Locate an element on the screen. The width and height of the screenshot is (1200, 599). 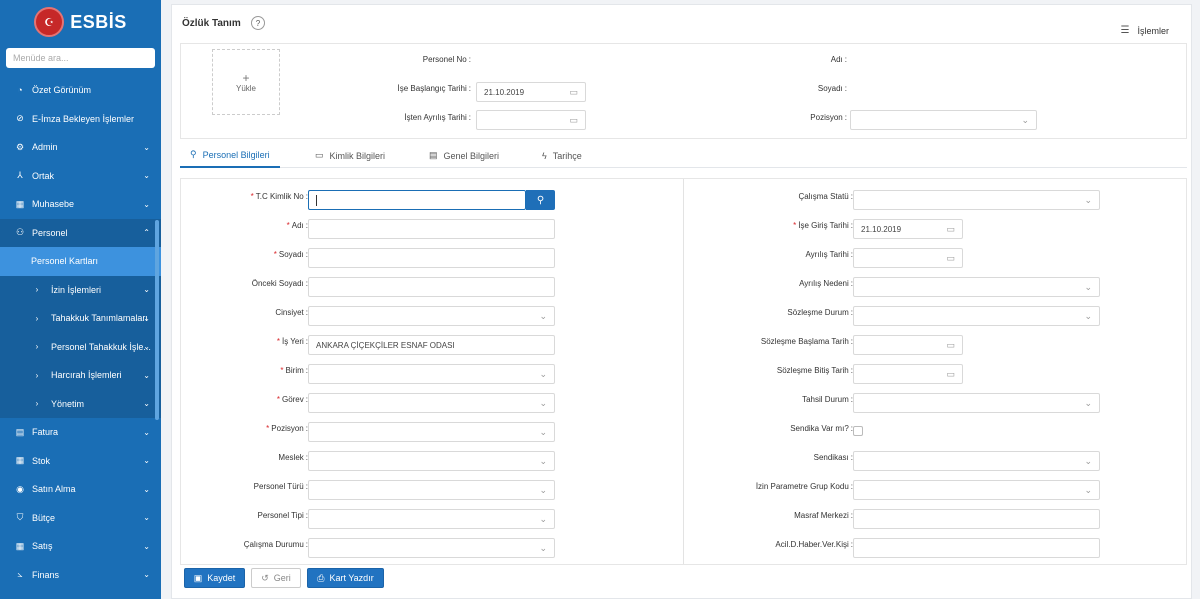
sozlesme-bitis-field: ▭ is located at coordinates (908, 374).